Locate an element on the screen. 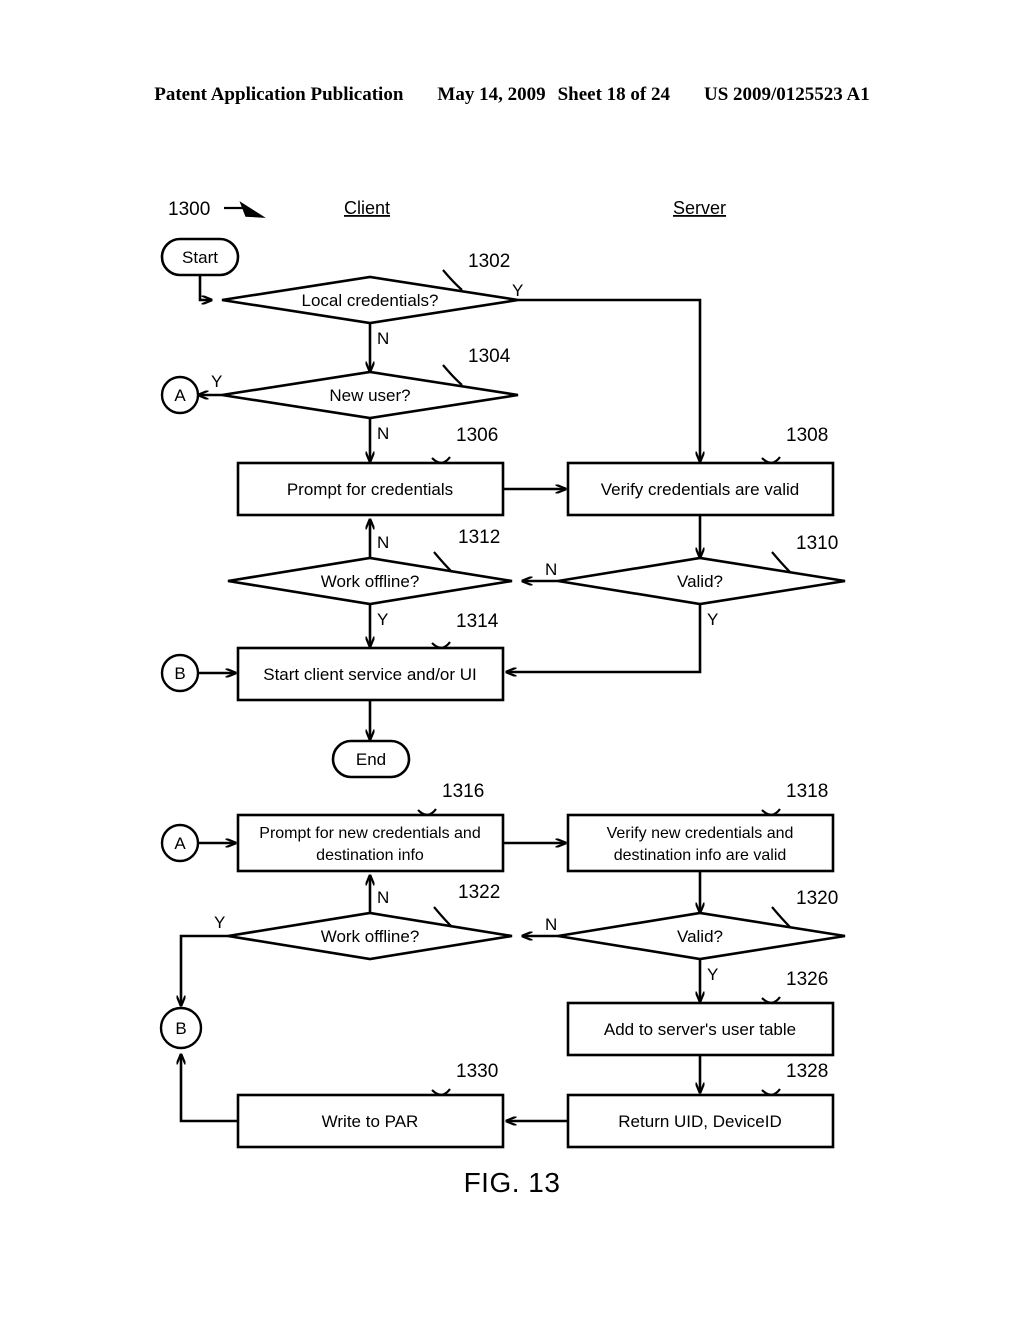 The height and width of the screenshot is (1320, 1024). branch-label-1310-yes: Y is located at coordinates (712, 619).